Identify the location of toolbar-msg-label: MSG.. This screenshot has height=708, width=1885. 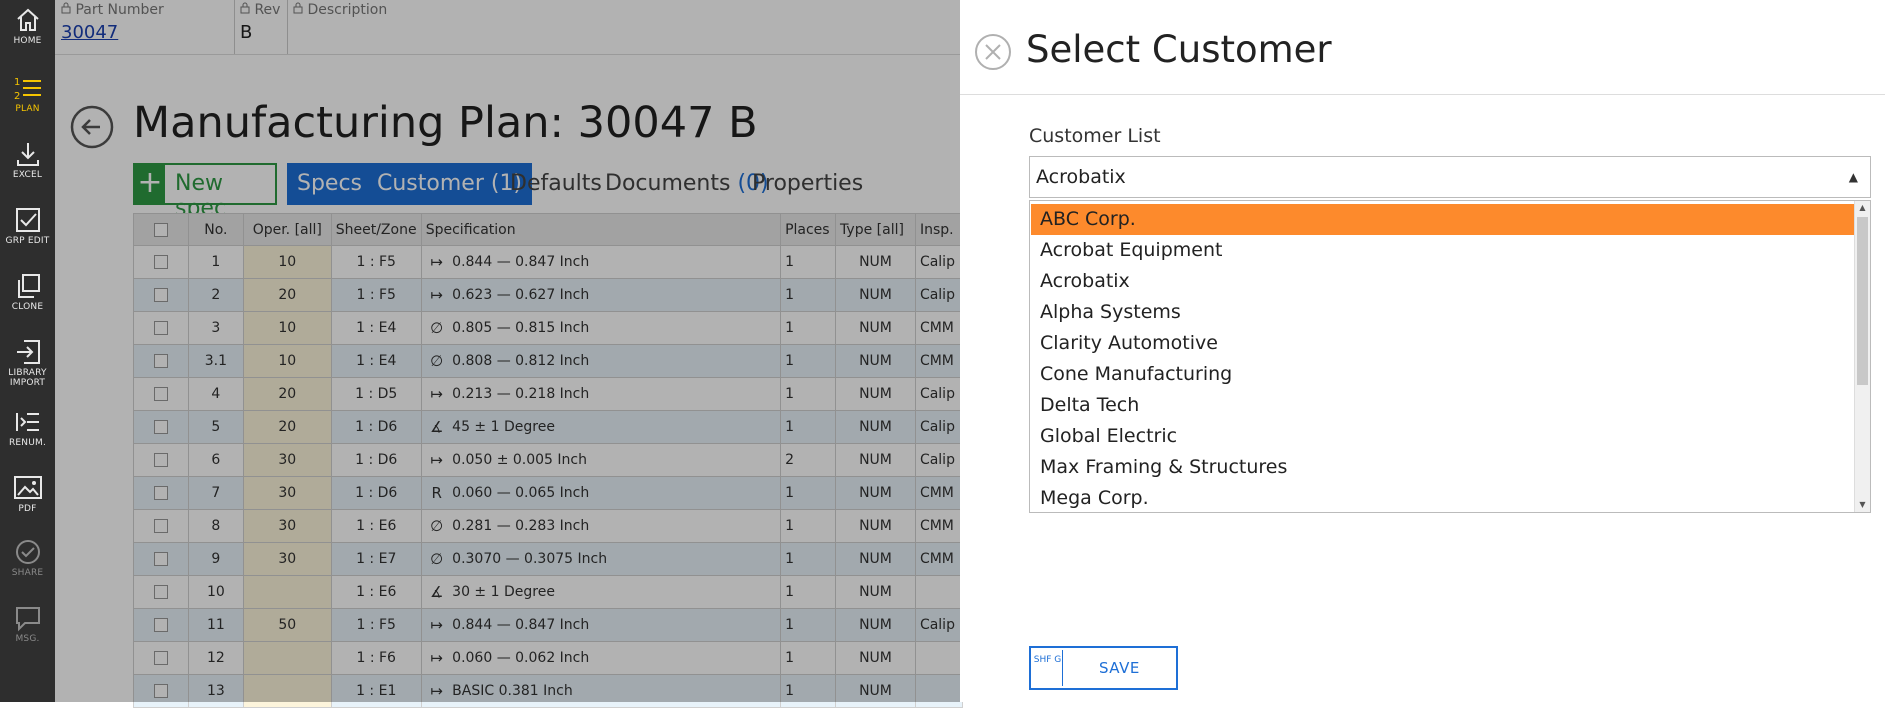
(27, 639).